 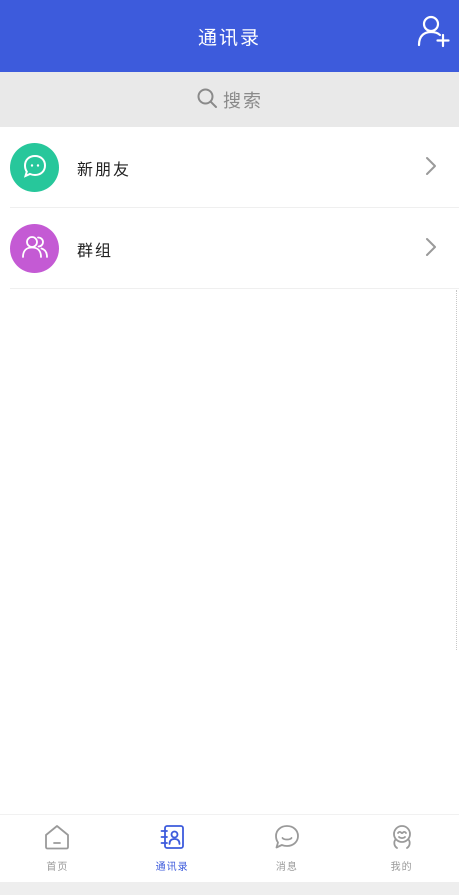 I want to click on header-bar: 通讯录, so click(x=229, y=36).